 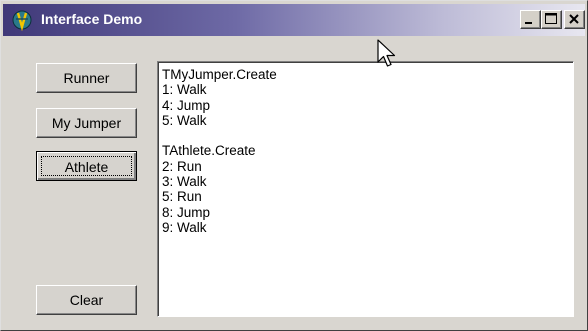 I want to click on athlete-button: Athlete, so click(x=86, y=166).